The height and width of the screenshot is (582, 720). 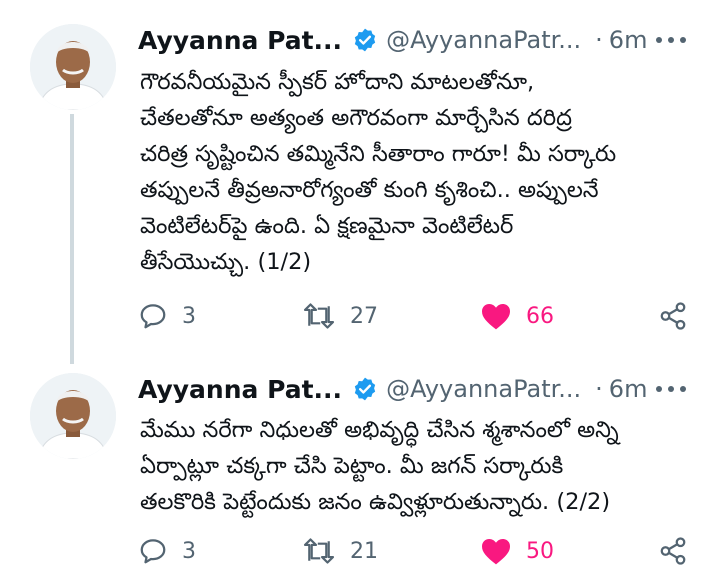 I want to click on like-button: 50, so click(x=517, y=551).